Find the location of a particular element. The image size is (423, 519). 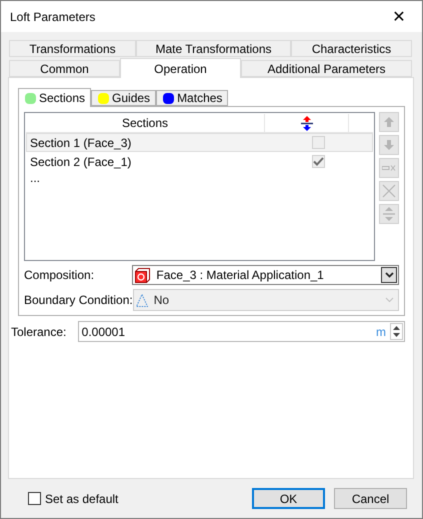

column-header: Sections is located at coordinates (145, 123).